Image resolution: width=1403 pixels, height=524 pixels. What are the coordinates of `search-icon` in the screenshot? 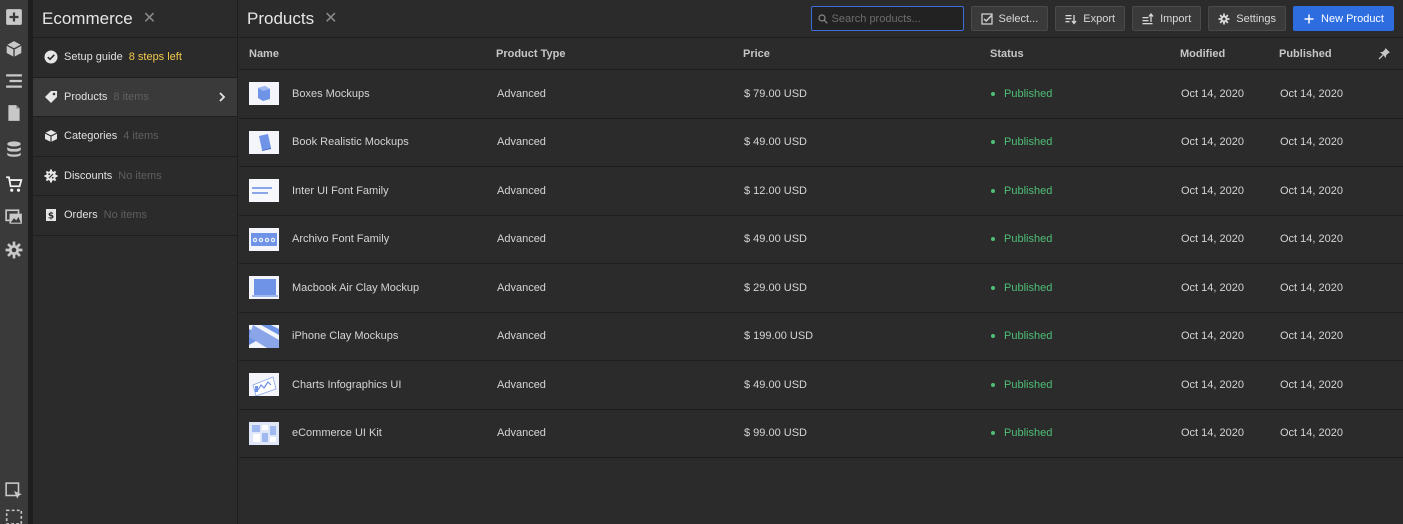 It's located at (822, 18).